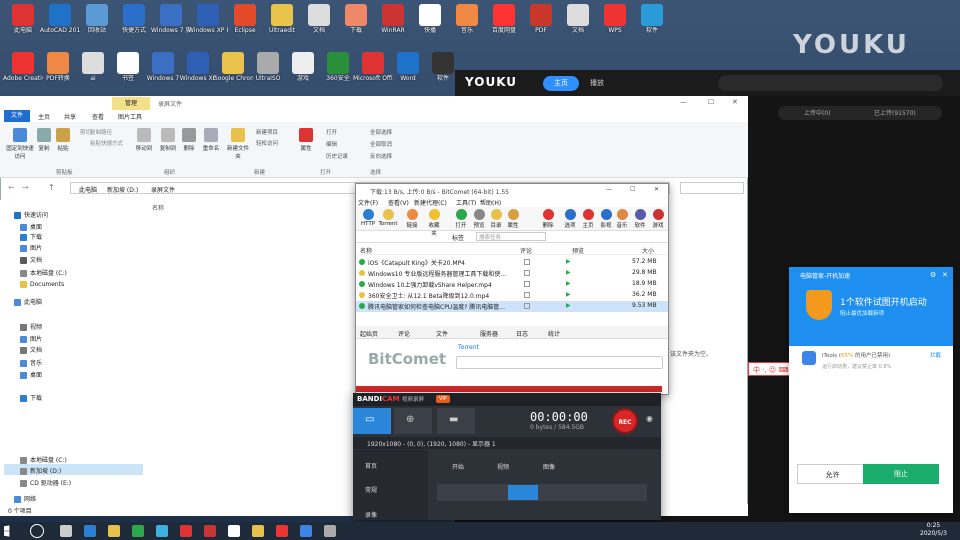 Image resolution: width=960 pixels, height=540 pixels. I want to click on desktop-icon: 回收站, so click(97, 24).